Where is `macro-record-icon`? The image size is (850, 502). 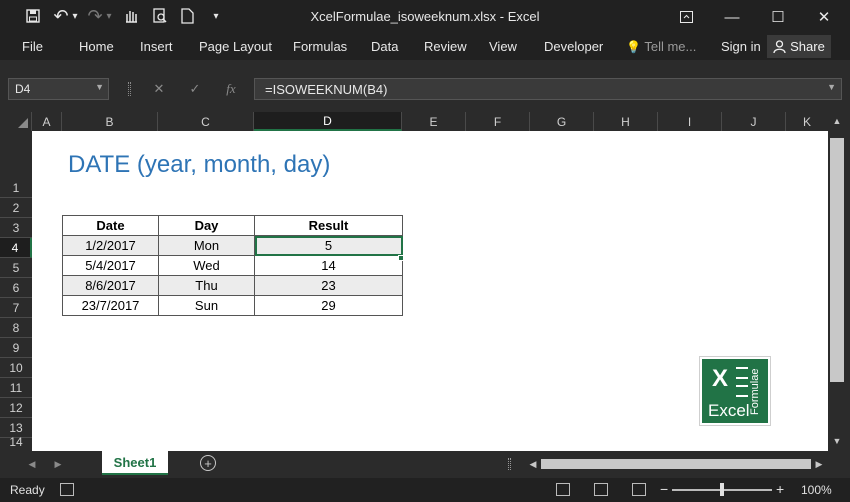 macro-record-icon is located at coordinates (67, 489).